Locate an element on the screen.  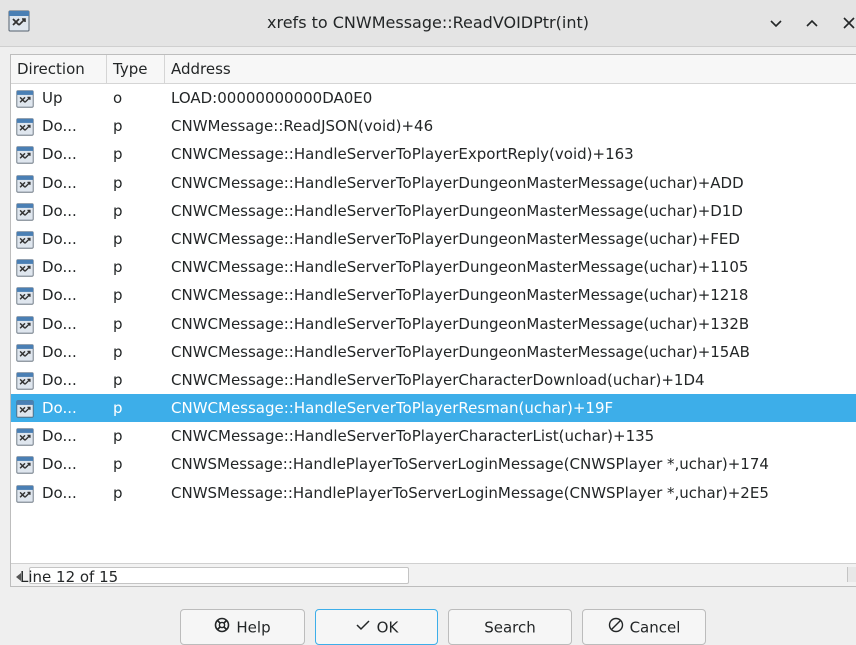
help-button: Help is located at coordinates (242, 627).